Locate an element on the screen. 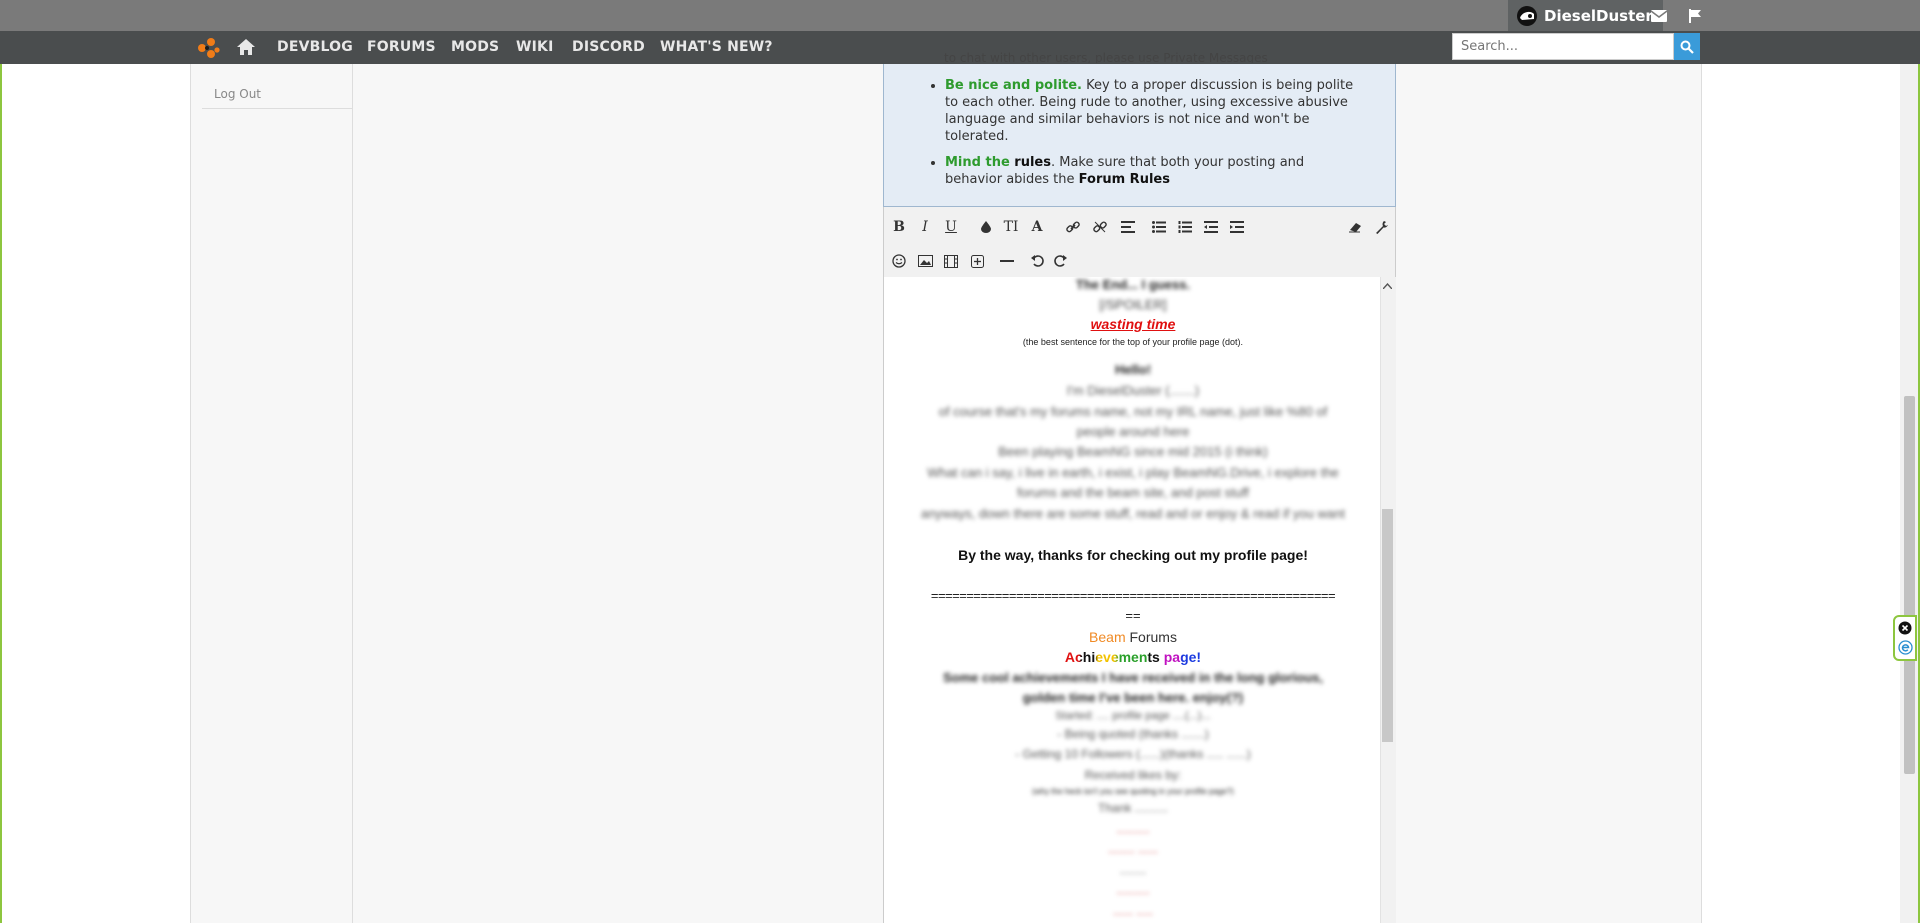 The width and height of the screenshot is (1920, 923). search-input is located at coordinates (1563, 46).